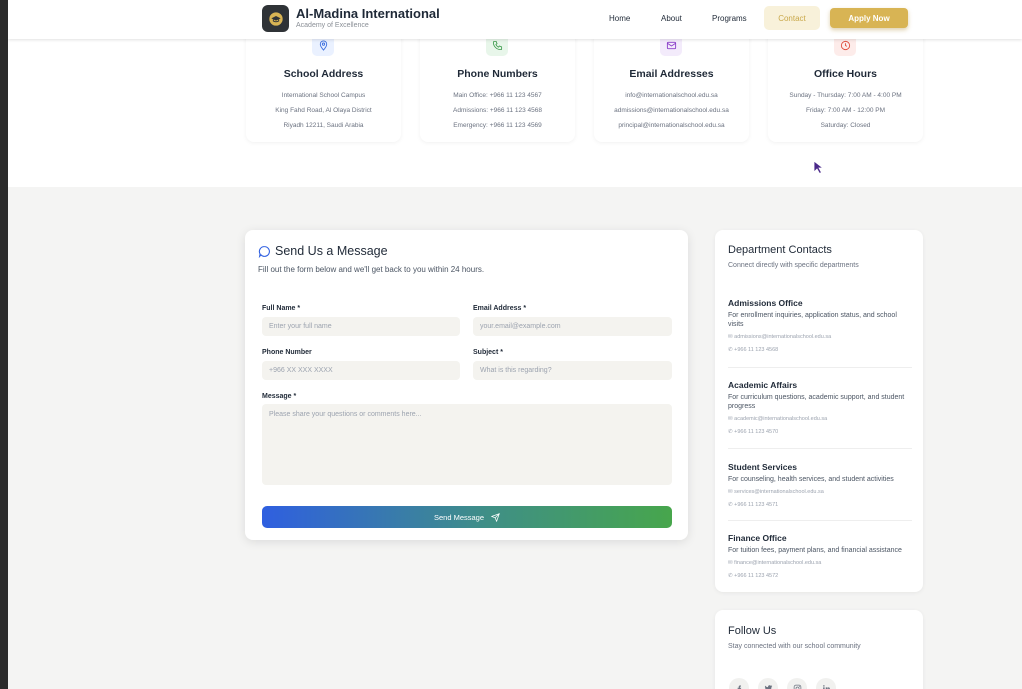  What do you see at coordinates (792, 18) in the screenshot?
I see `nav-contact: Contact` at bounding box center [792, 18].